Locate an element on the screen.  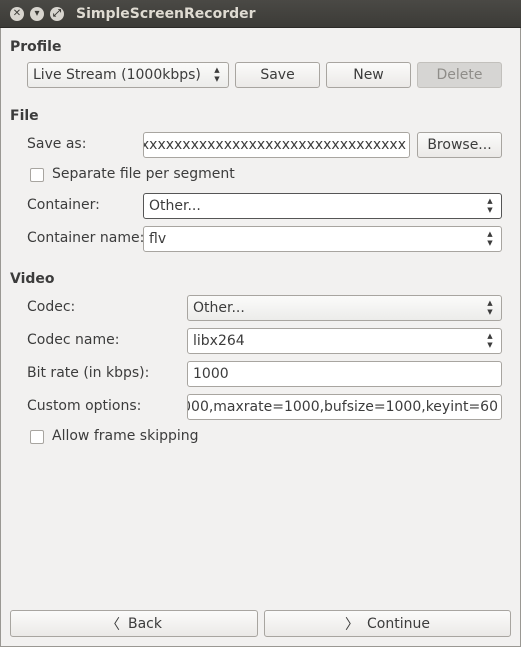
window-title: SimpleScreenRecorder is located at coordinates (166, 13).